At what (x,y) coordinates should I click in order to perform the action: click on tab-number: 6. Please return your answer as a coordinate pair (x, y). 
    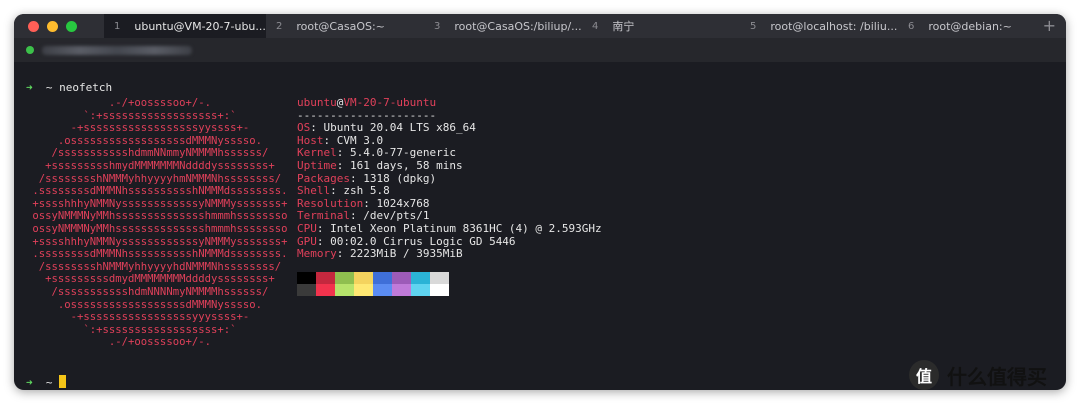
    Looking at the image, I should click on (911, 26).